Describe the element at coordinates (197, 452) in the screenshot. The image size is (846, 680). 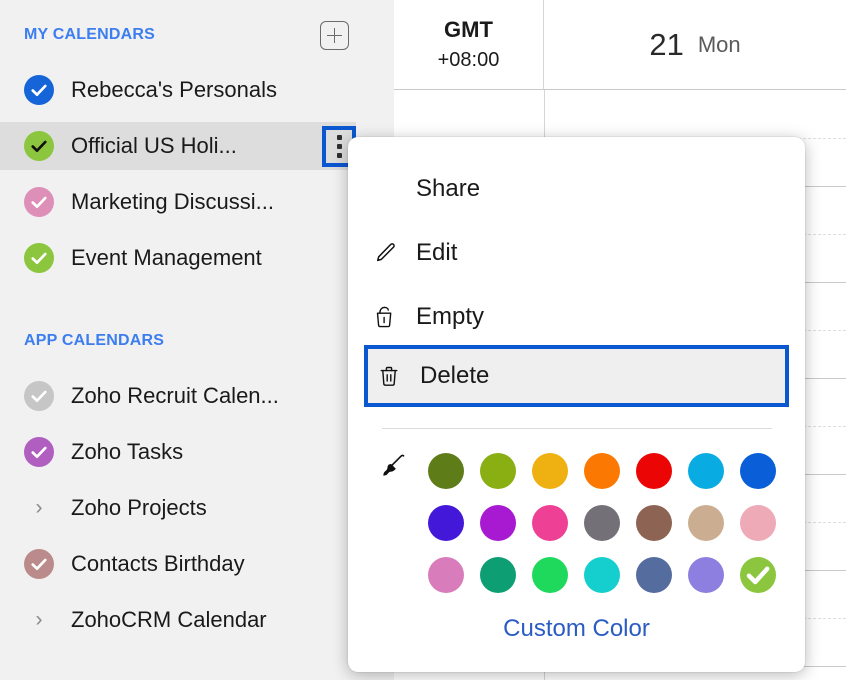
I see `sidebar-item-zoho-tasks: Zoho Tasks` at that location.